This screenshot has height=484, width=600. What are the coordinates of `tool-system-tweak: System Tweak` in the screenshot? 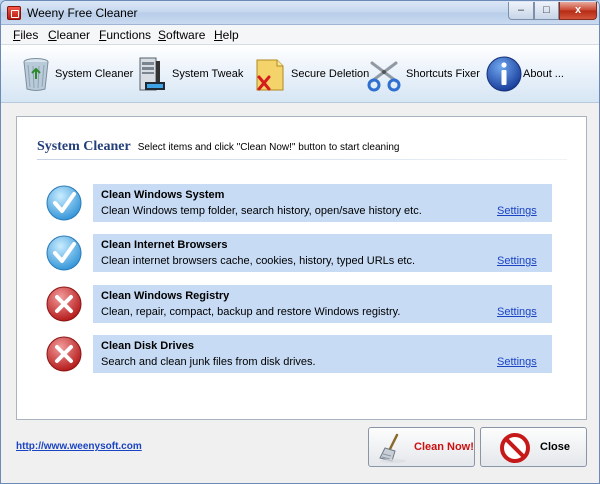 It's located at (186, 74).